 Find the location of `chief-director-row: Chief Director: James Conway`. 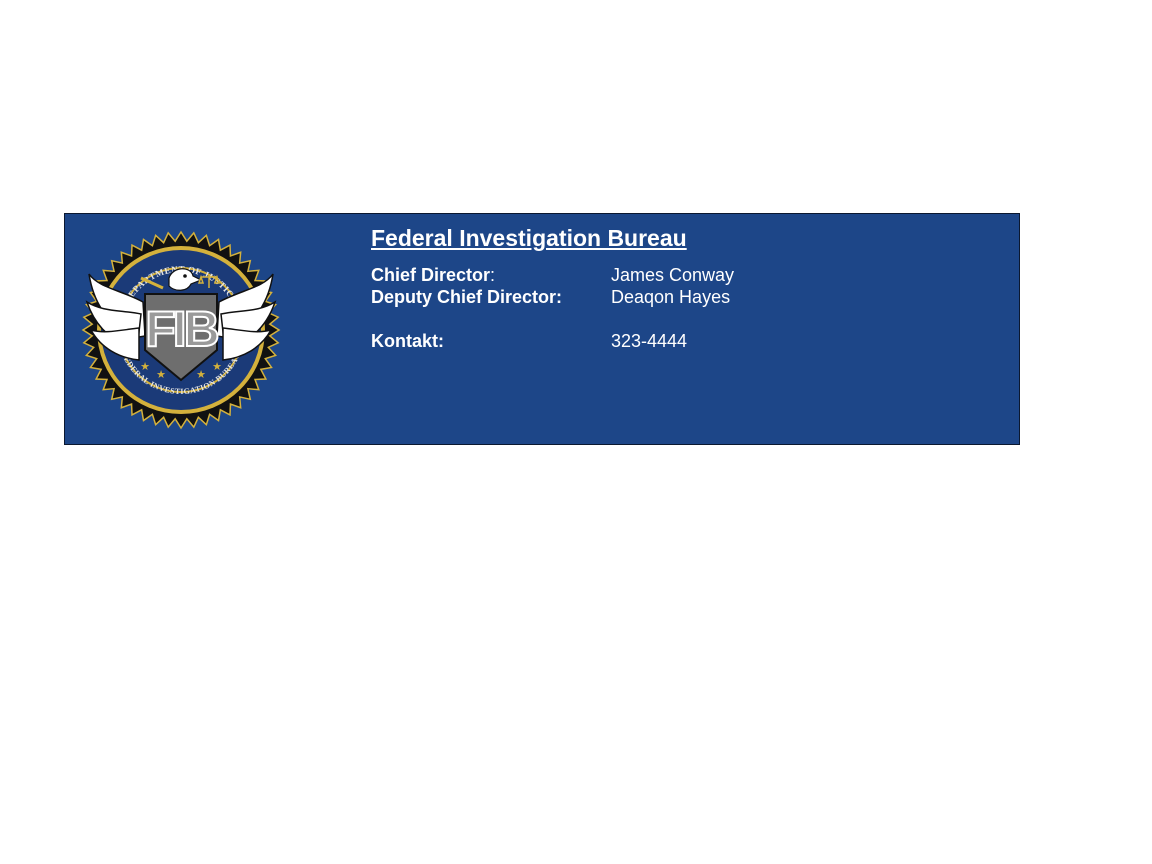

chief-director-row: Chief Director: James Conway is located at coordinates (552, 275).